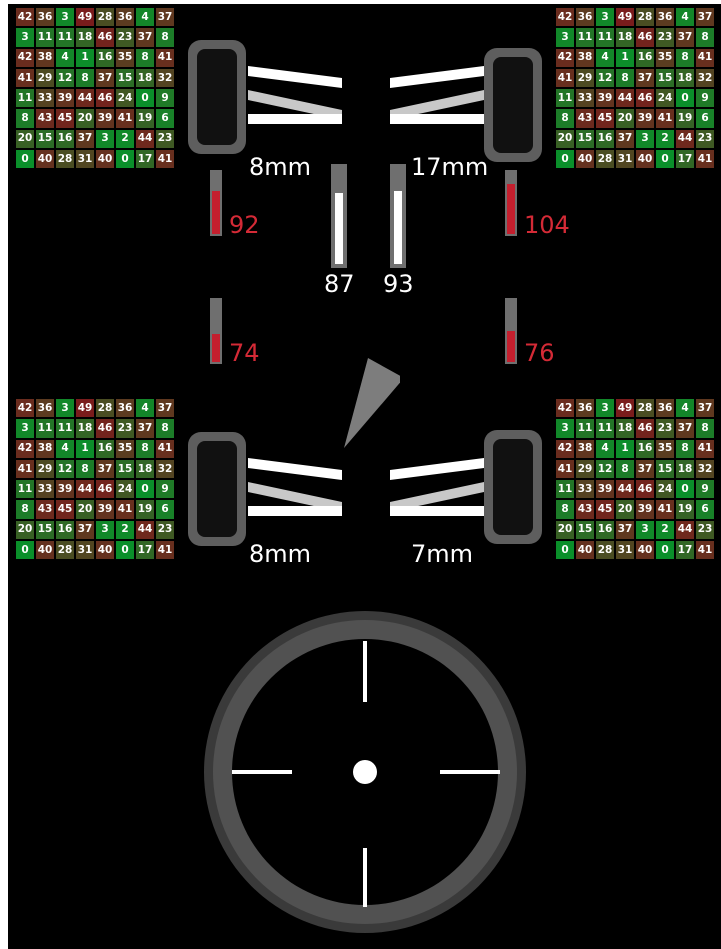  What do you see at coordinates (442, 554) in the screenshot?
I see `wear-label-rear-right: 7mm` at bounding box center [442, 554].